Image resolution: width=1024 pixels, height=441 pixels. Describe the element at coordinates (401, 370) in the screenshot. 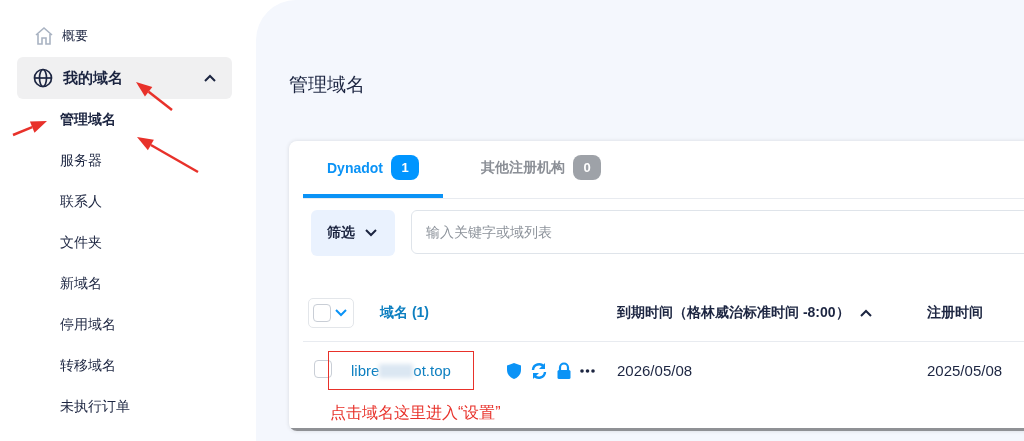

I see `domain-link: libre ot.top` at that location.